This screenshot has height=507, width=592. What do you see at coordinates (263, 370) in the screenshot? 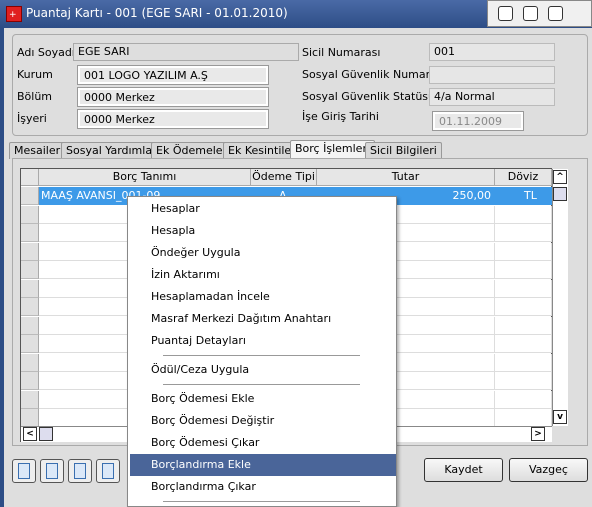
I see `menu-item: Ödül/Ceza Uygula` at bounding box center [263, 370].